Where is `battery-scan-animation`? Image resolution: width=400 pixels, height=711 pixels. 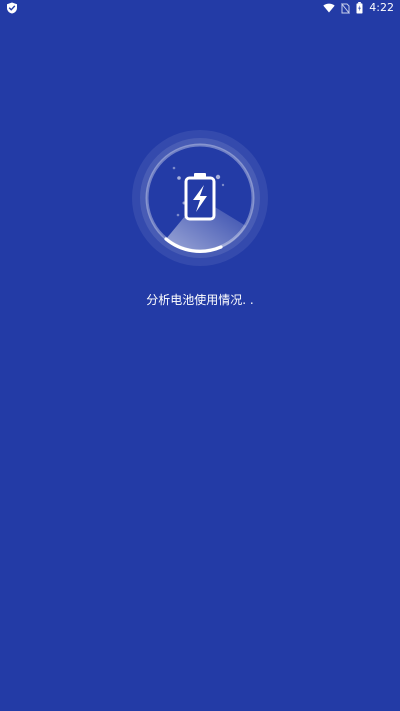 battery-scan-animation is located at coordinates (200, 198).